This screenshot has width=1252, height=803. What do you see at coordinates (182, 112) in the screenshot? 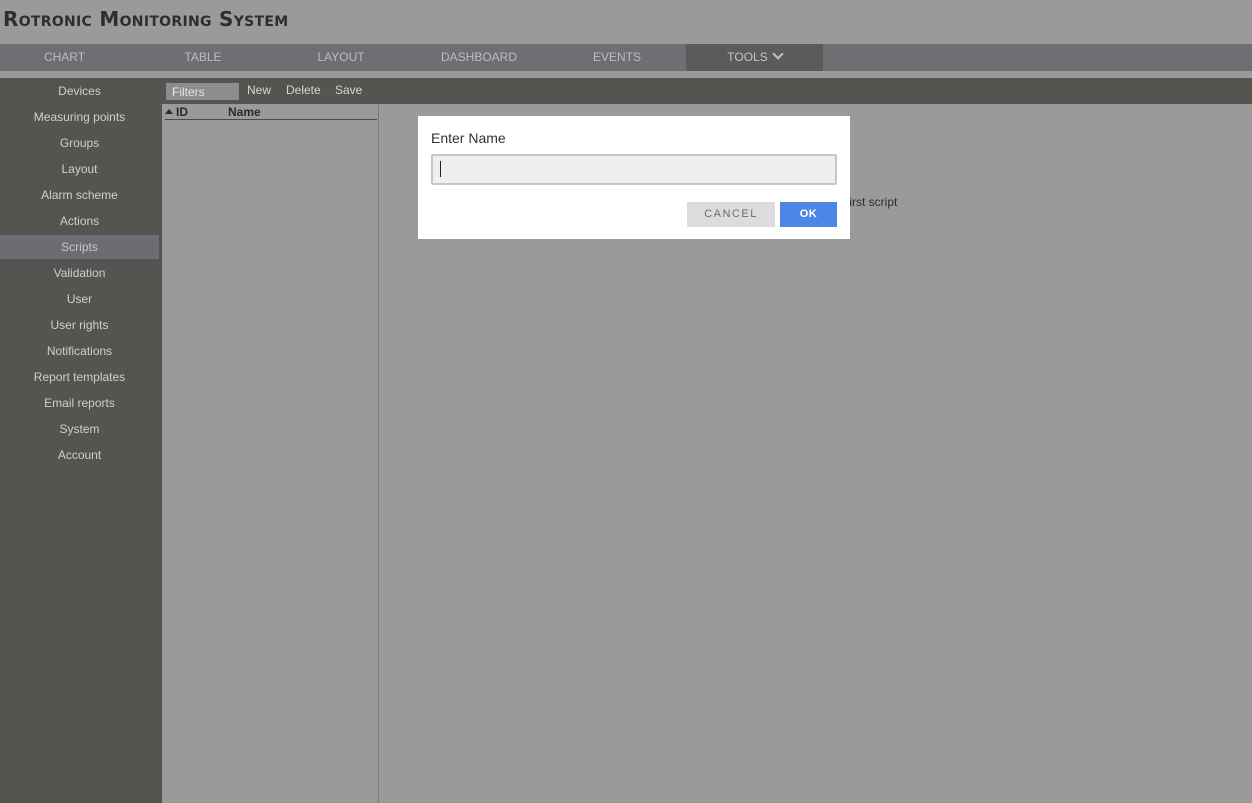
I see `column-header-id: ID` at bounding box center [182, 112].